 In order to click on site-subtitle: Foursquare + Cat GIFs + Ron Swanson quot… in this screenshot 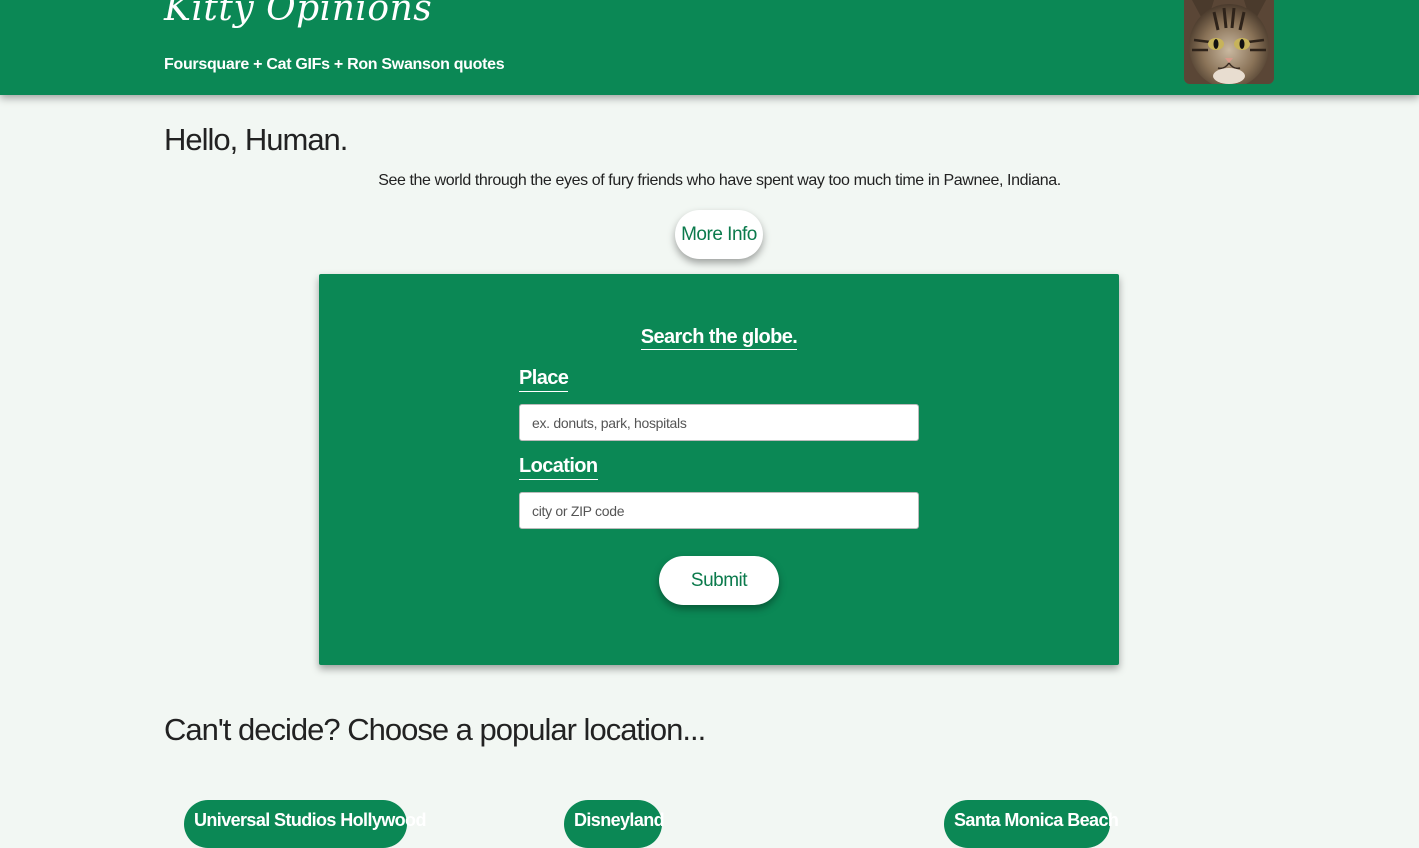, I will do `click(334, 64)`.